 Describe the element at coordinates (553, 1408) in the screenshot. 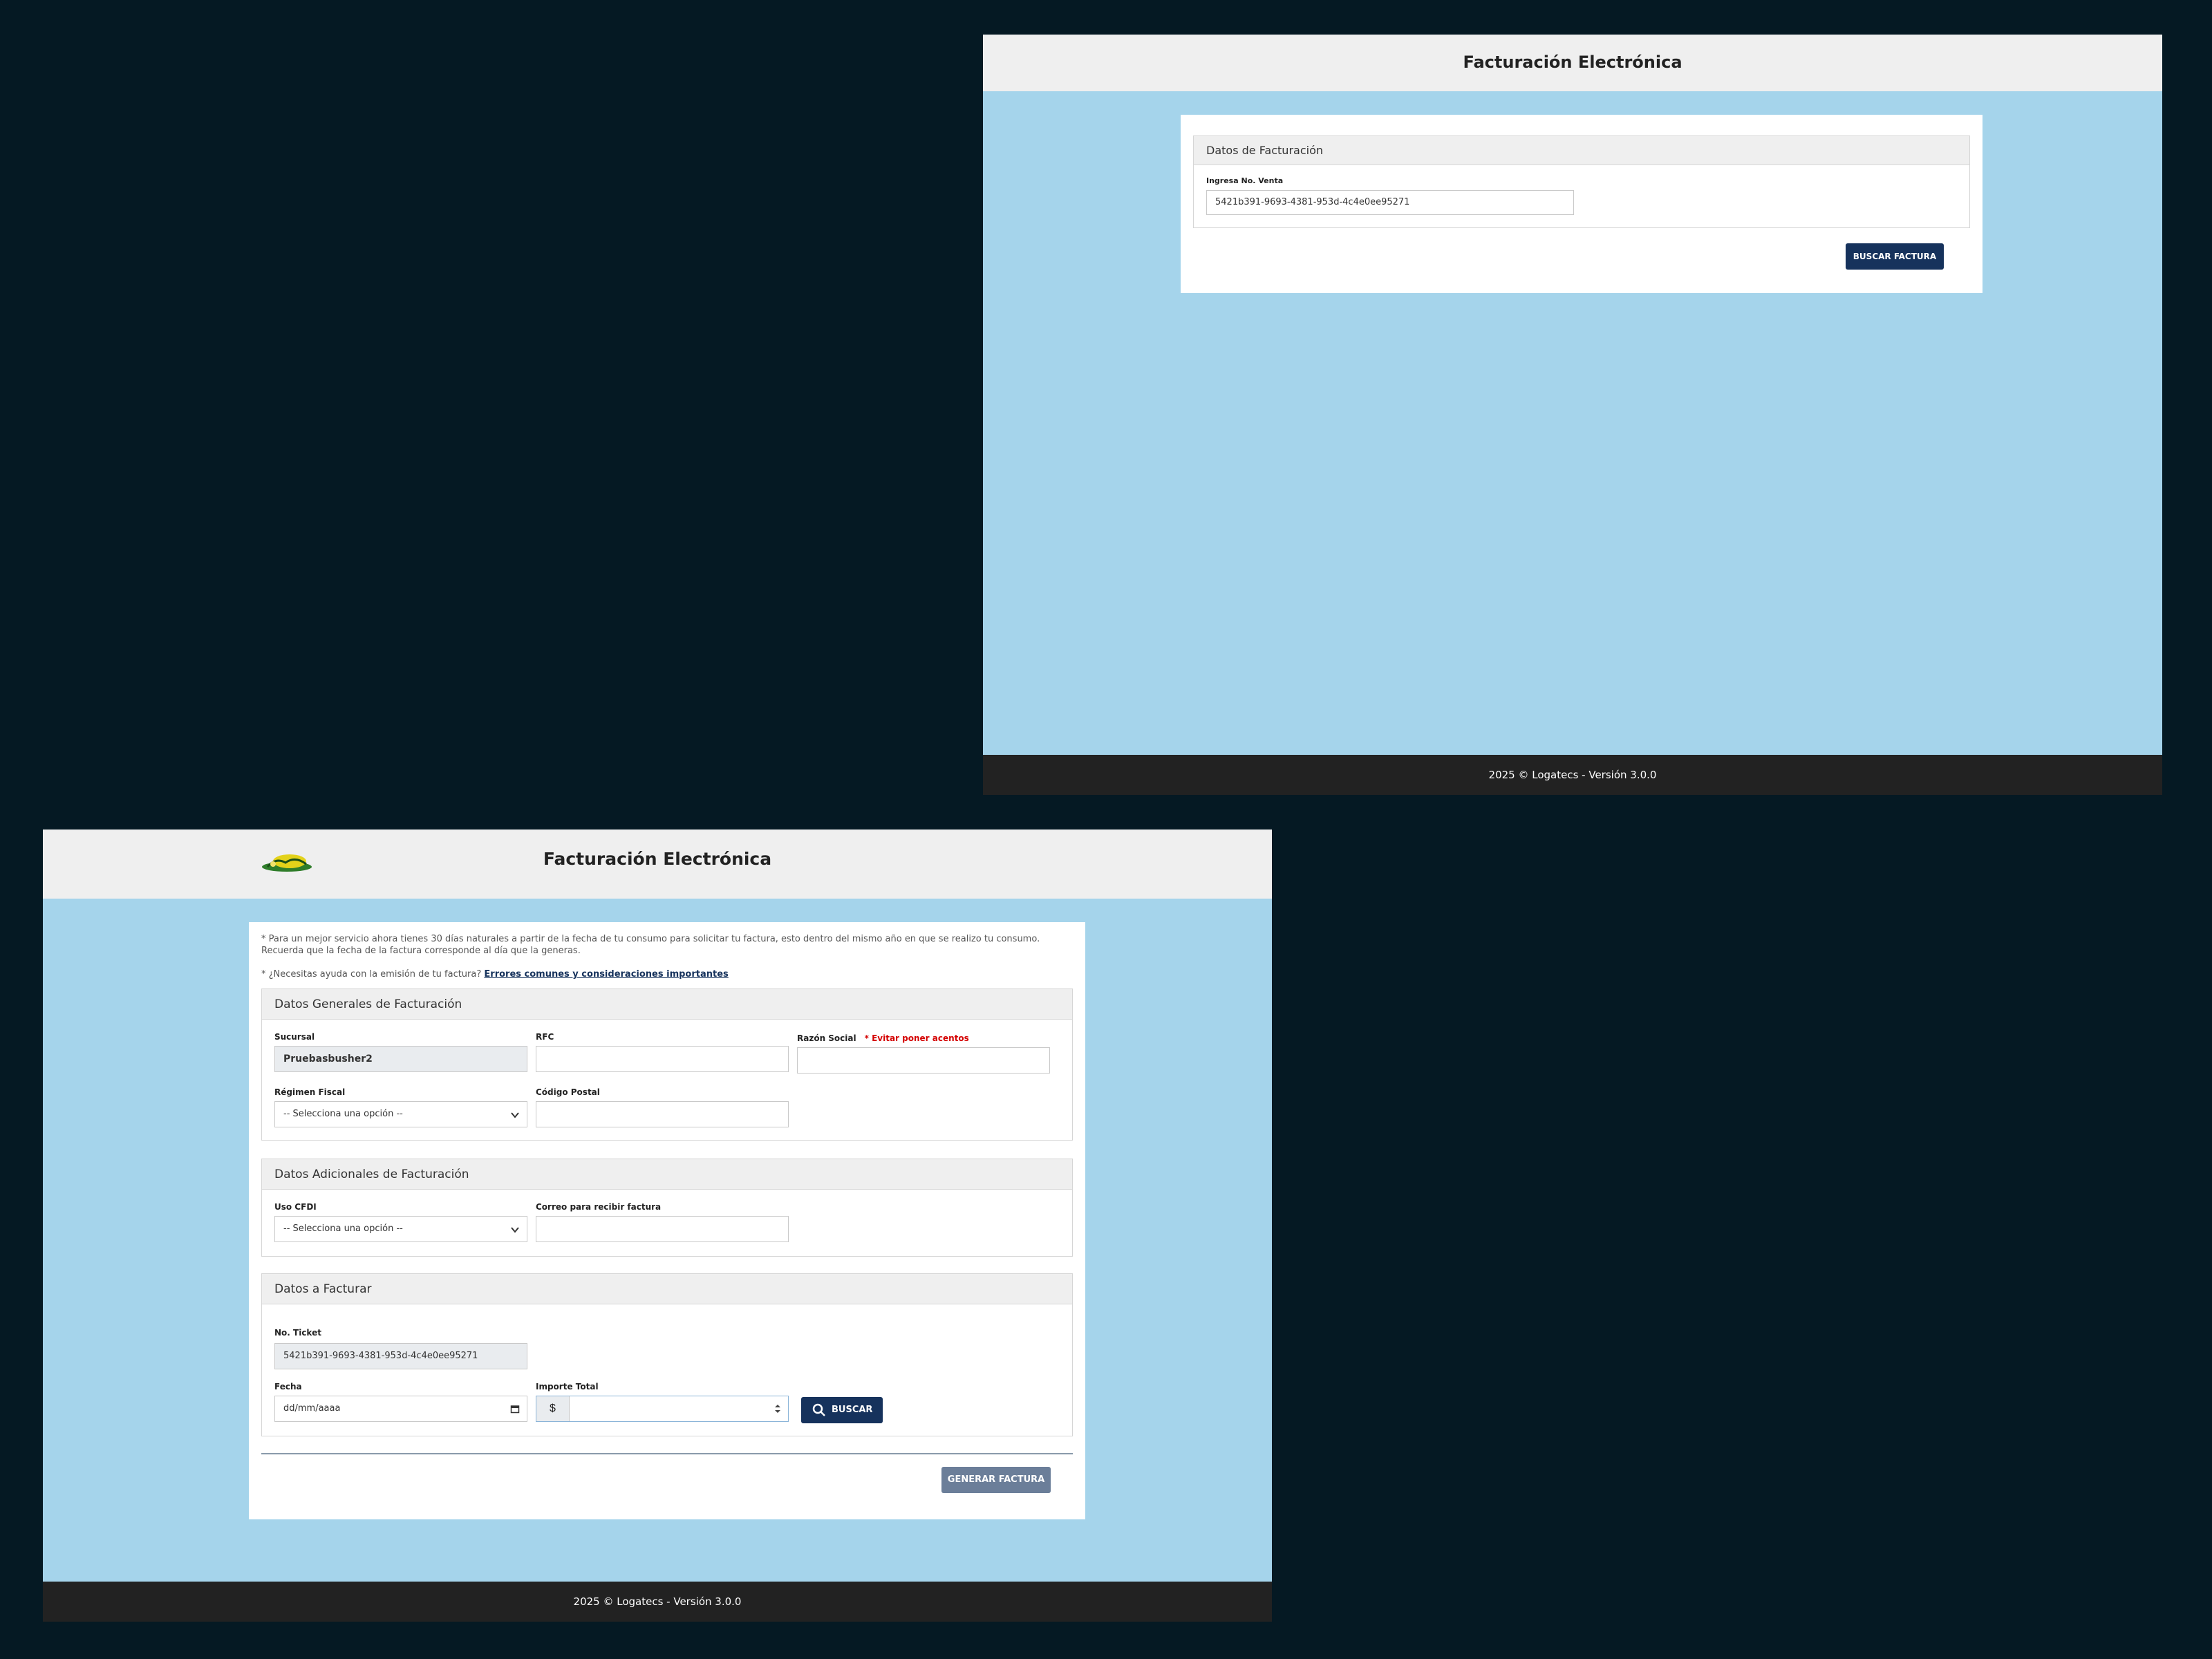

I see `currency-addon: $` at that location.